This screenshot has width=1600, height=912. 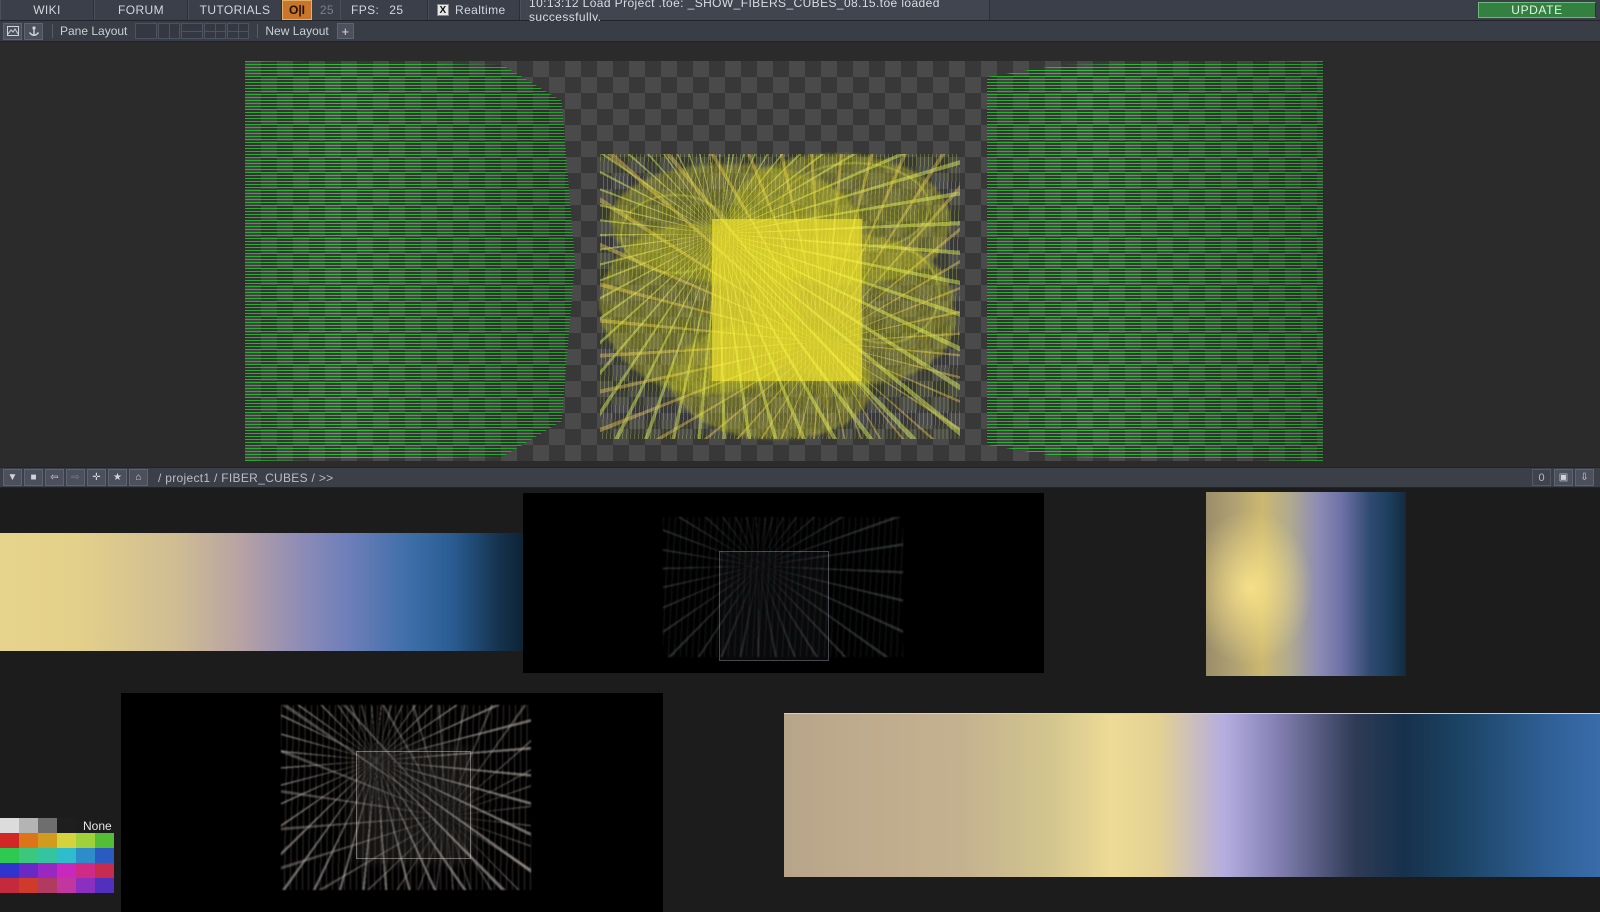 I want to click on forum-link: FORUM, so click(x=141, y=10).